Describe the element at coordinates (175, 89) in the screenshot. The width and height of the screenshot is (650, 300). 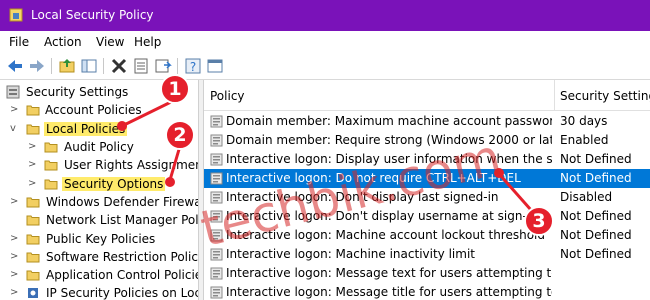
I see `callout-badge-1: 1` at that location.